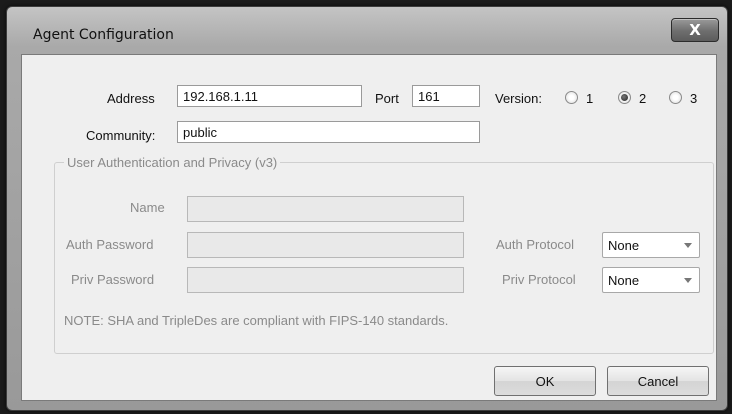  Describe the element at coordinates (651, 245) in the screenshot. I see `auth-protocol-select: None` at that location.